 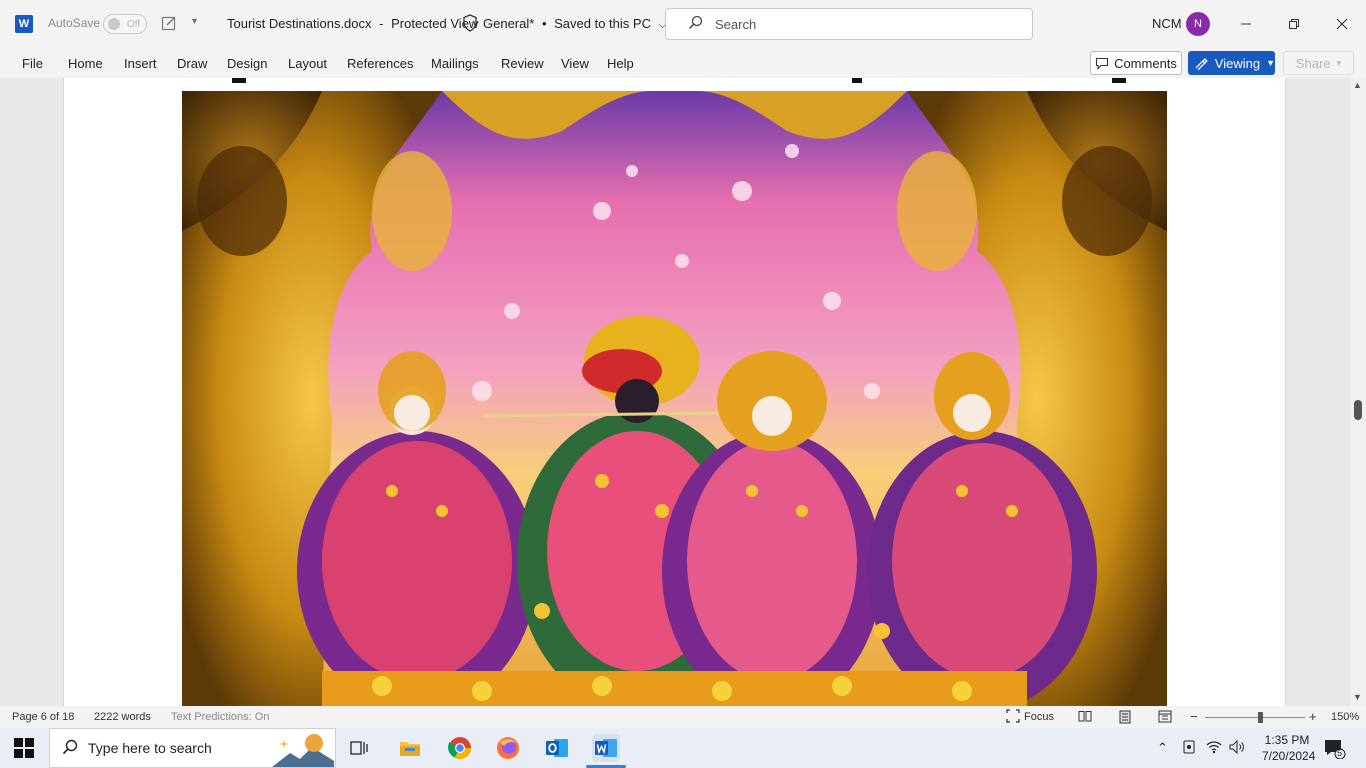 I want to click on chrome-icon, so click(x=460, y=748).